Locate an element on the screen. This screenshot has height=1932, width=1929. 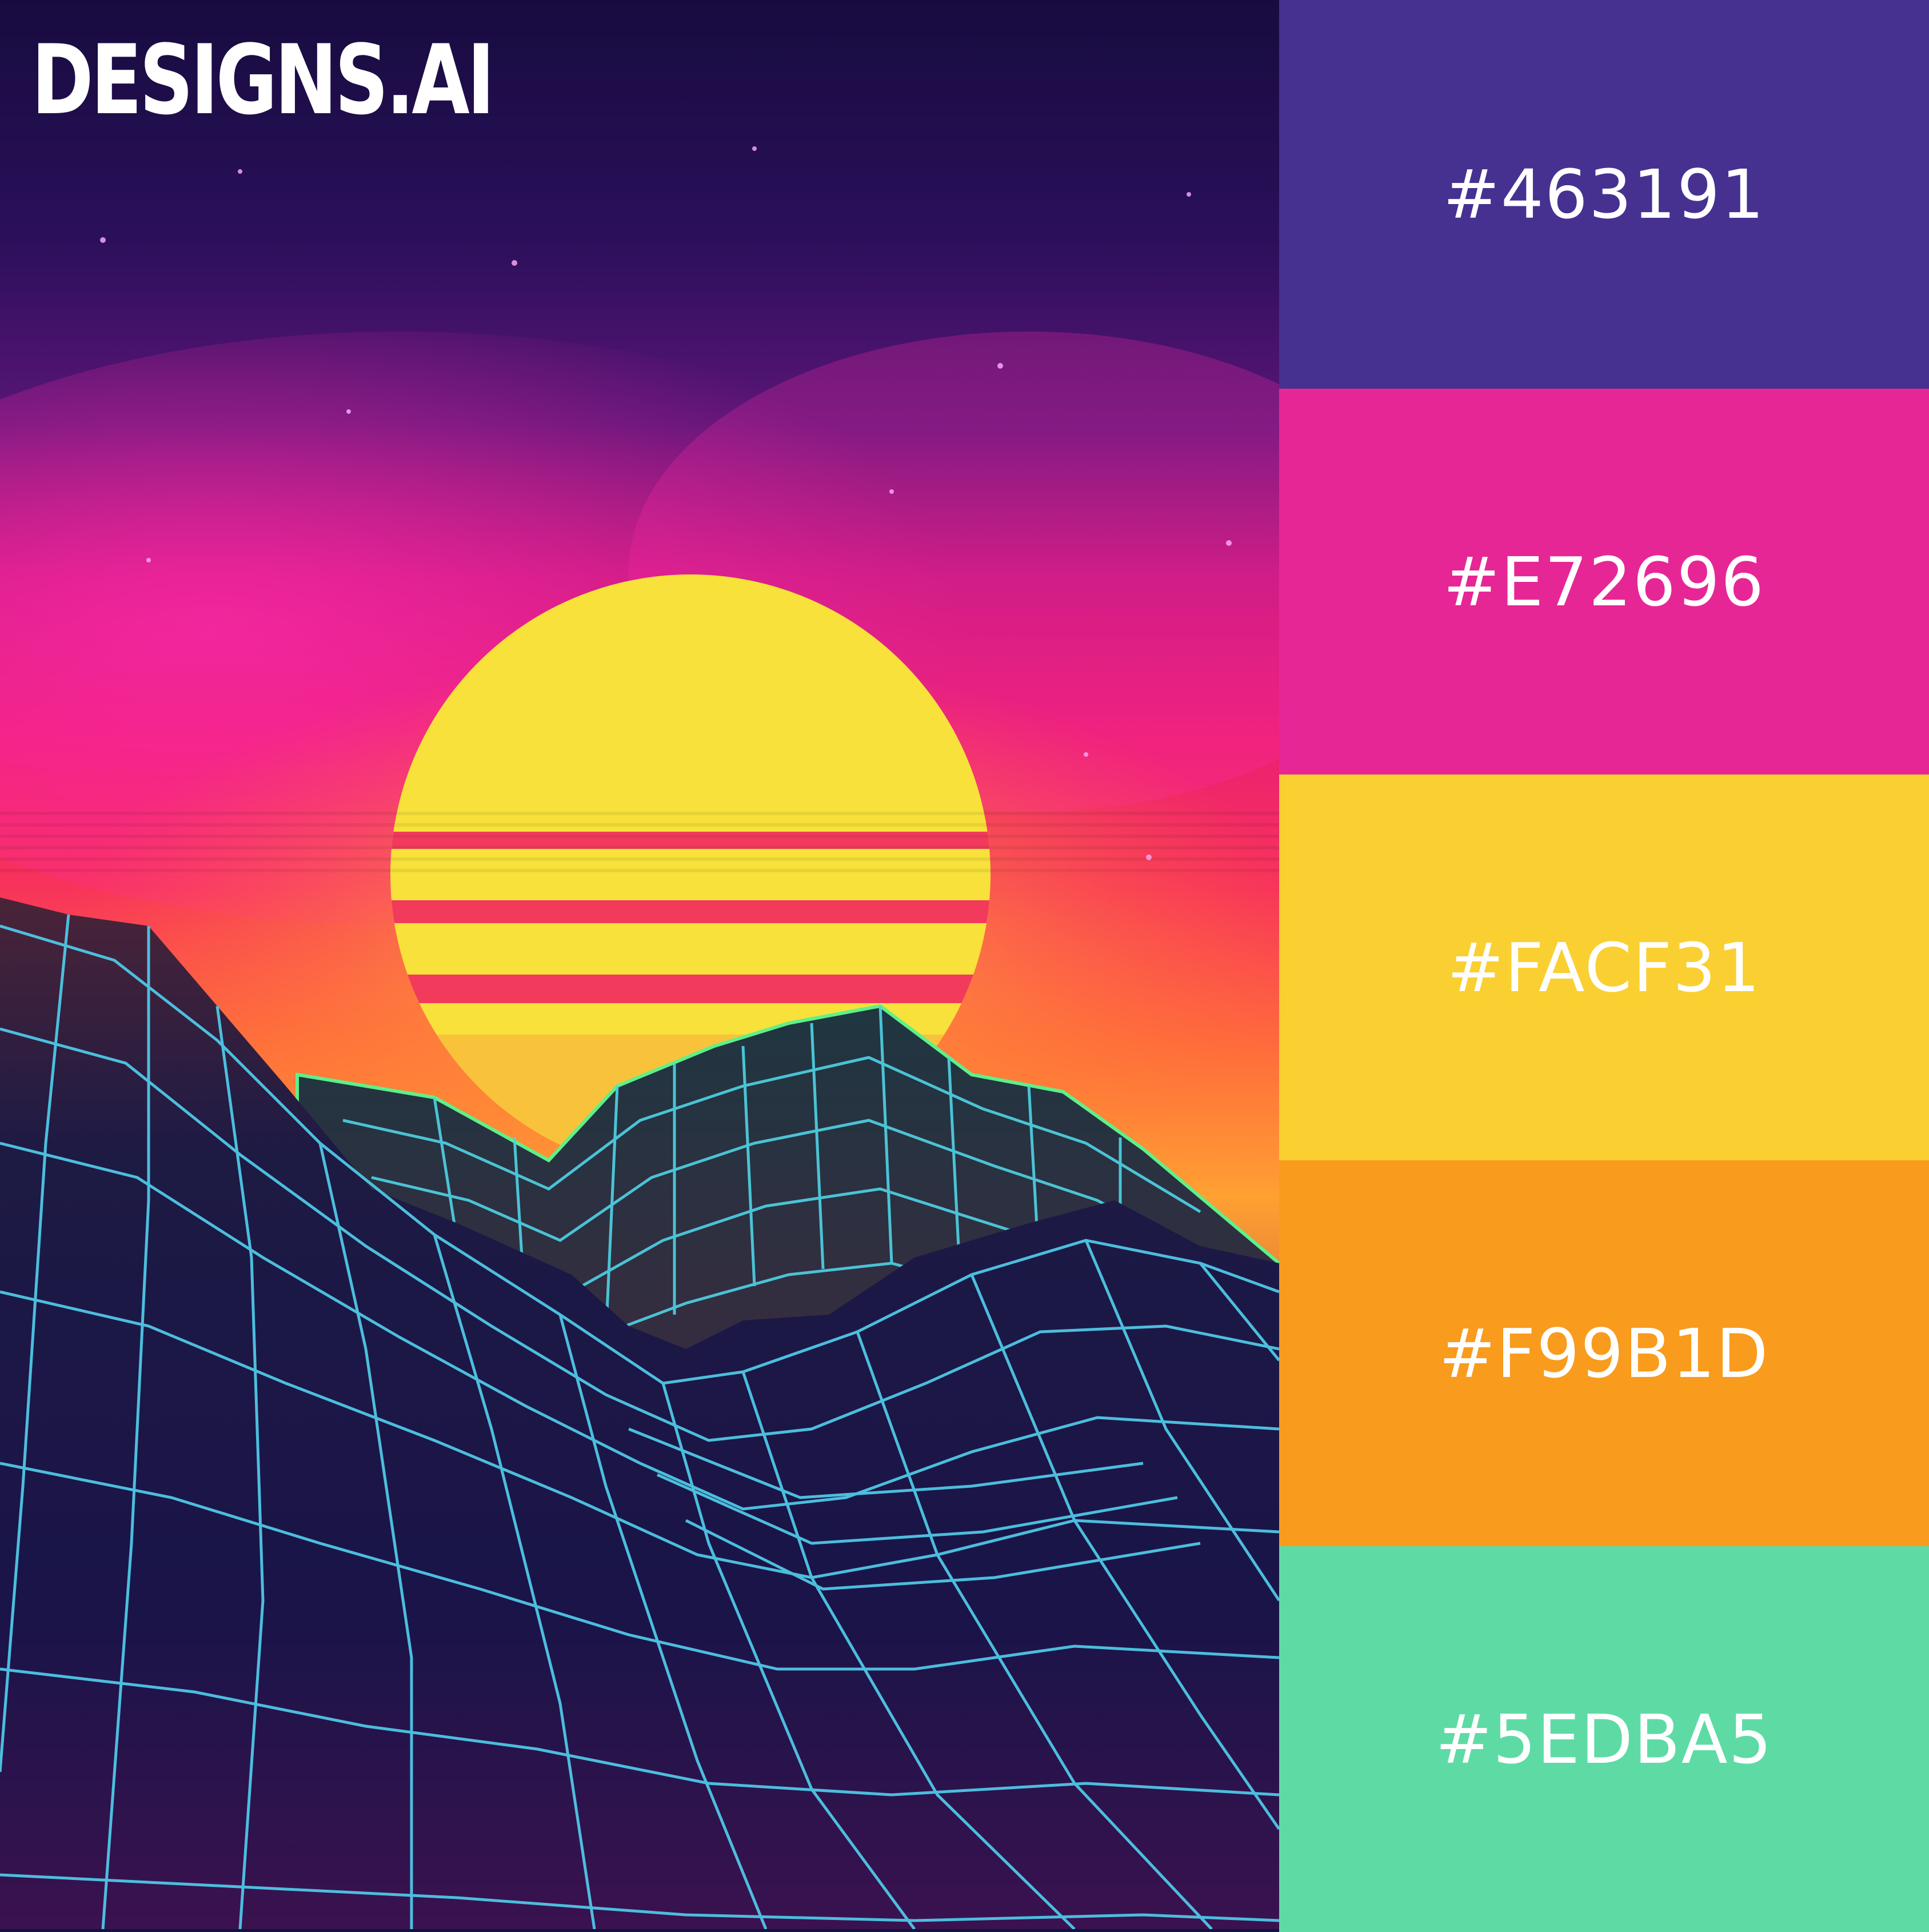
logo-wordmark: DESIGNS.AI is located at coordinates (263, 80).